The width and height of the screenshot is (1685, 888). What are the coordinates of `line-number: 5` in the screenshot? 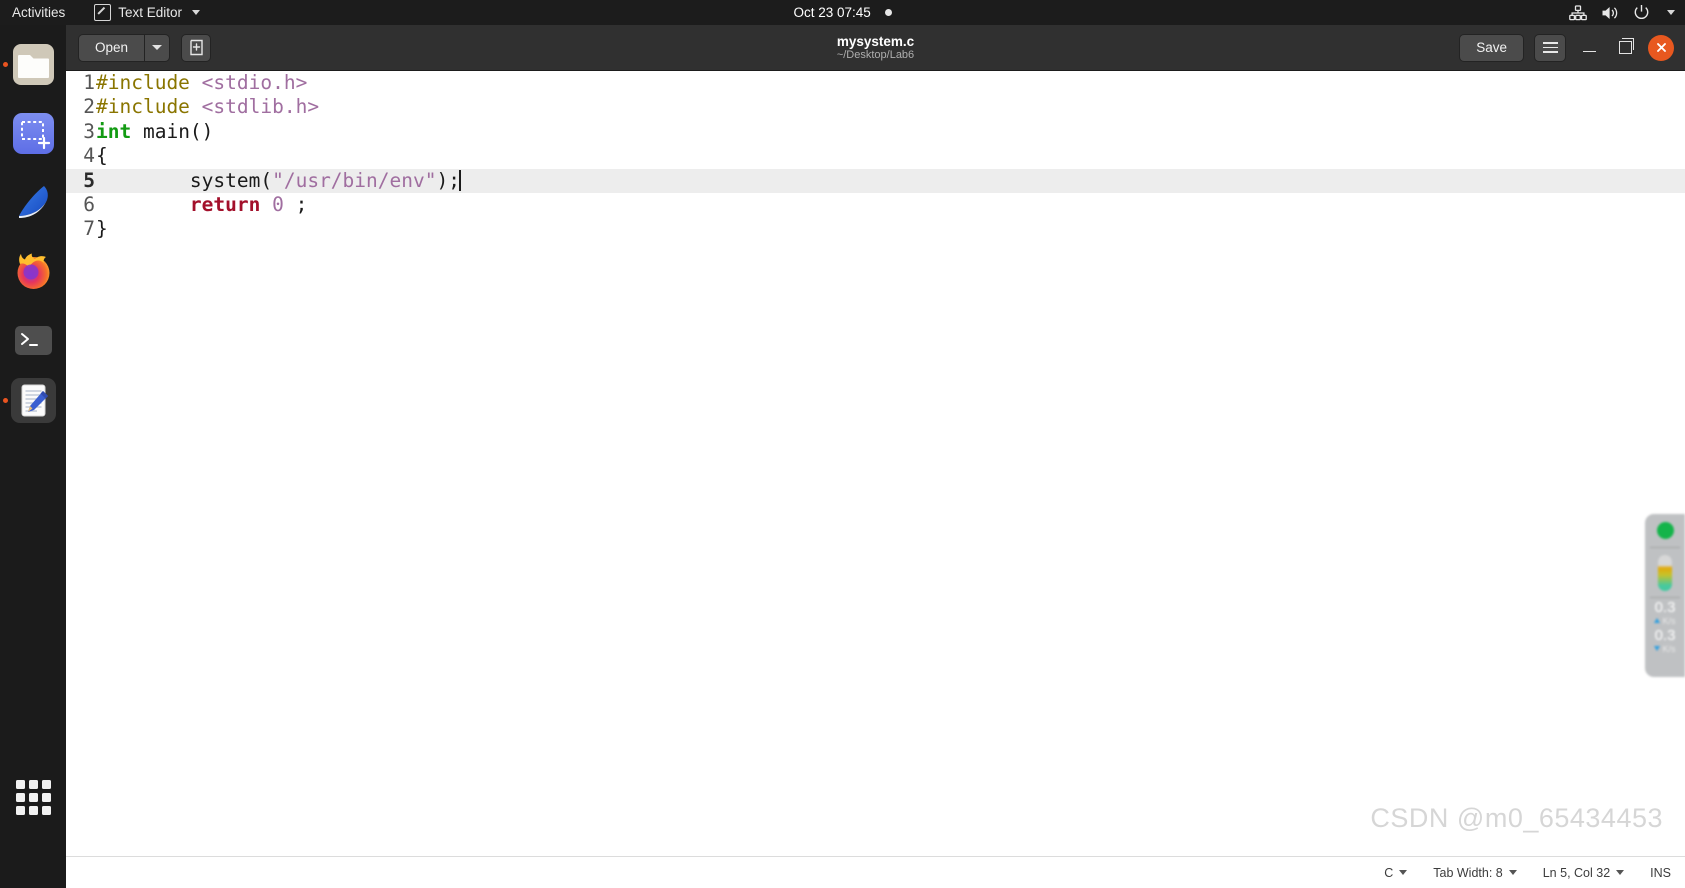 It's located at (89, 180).